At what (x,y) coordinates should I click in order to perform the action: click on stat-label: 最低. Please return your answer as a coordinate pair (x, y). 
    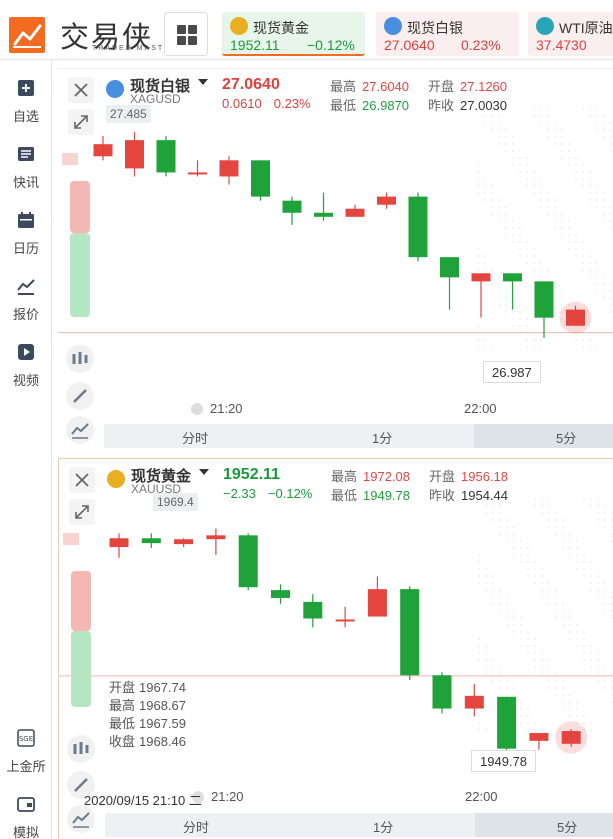
    Looking at the image, I should click on (343, 105).